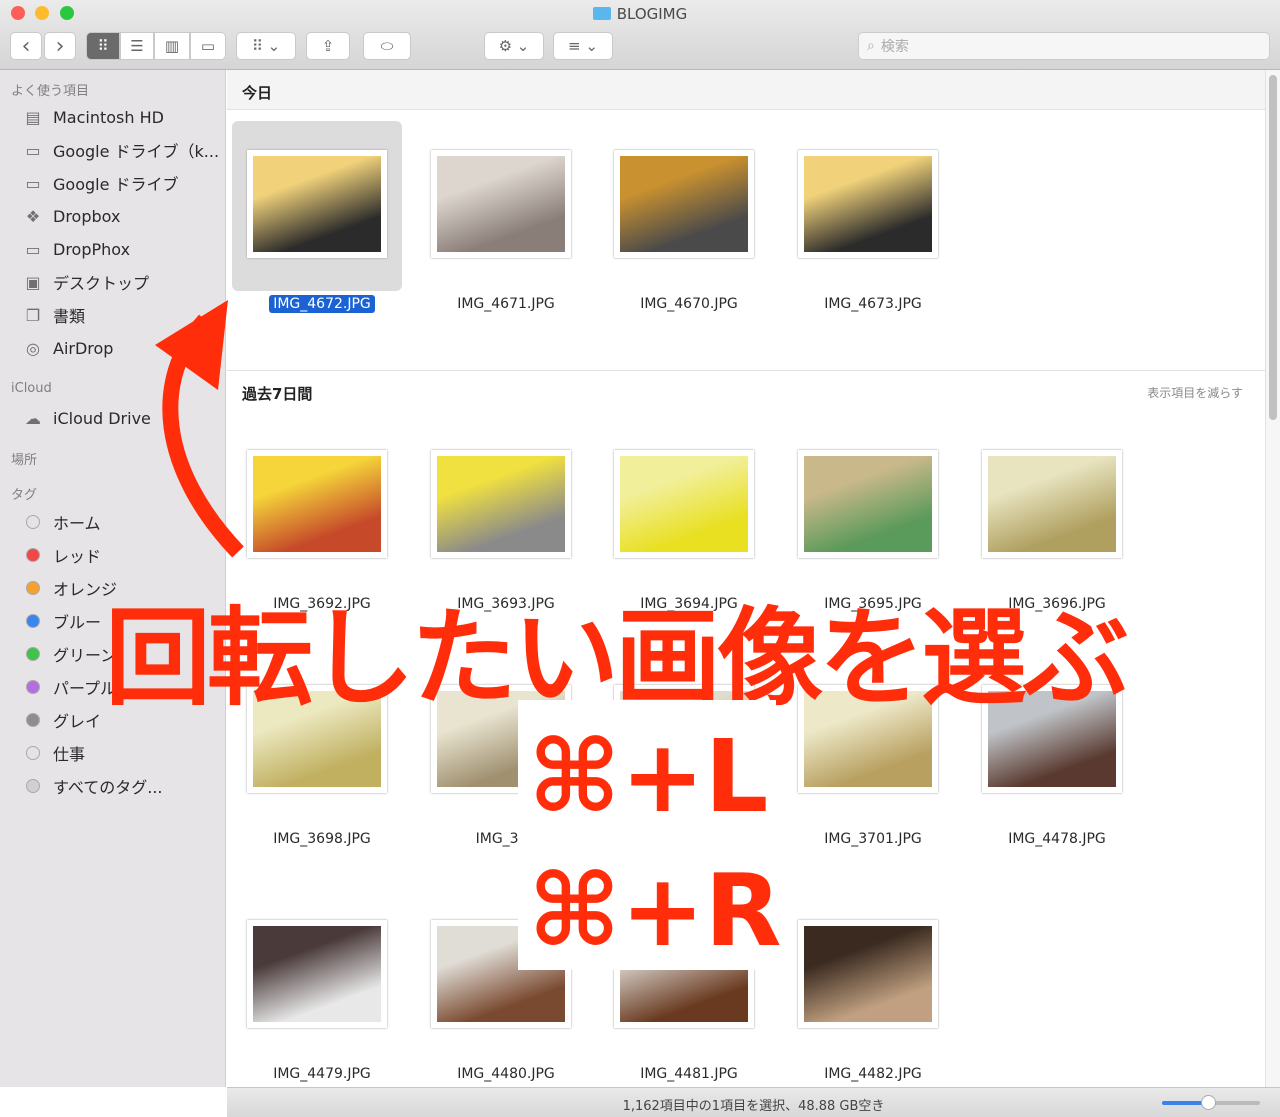 The height and width of the screenshot is (1117, 1280). I want to click on sidebar-item-label: AirDrop, so click(83, 348).